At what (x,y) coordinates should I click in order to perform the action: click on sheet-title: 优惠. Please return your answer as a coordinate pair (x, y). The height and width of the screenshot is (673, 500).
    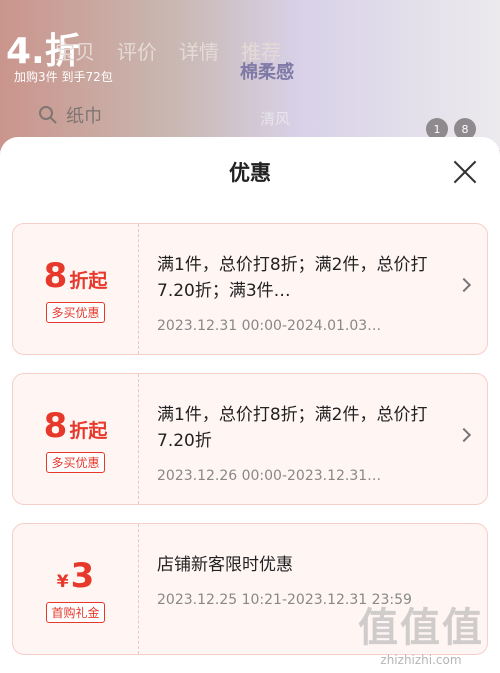
    Looking at the image, I should click on (250, 173).